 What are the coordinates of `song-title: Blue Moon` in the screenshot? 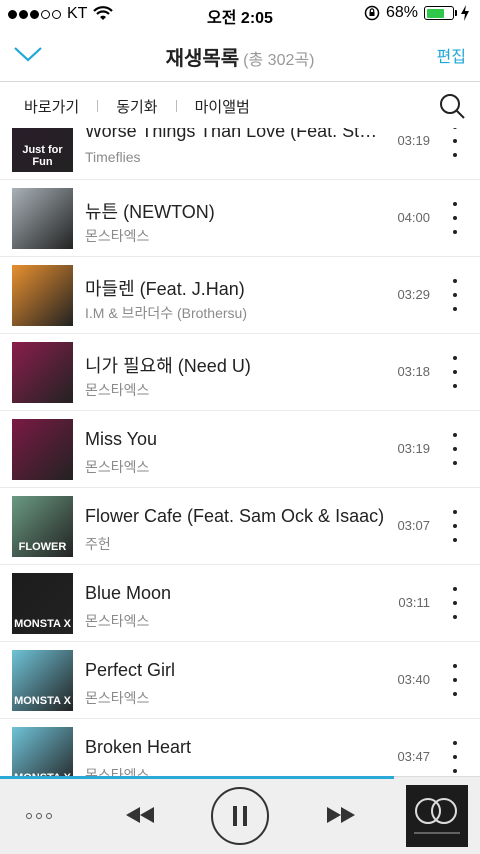 It's located at (128, 593).